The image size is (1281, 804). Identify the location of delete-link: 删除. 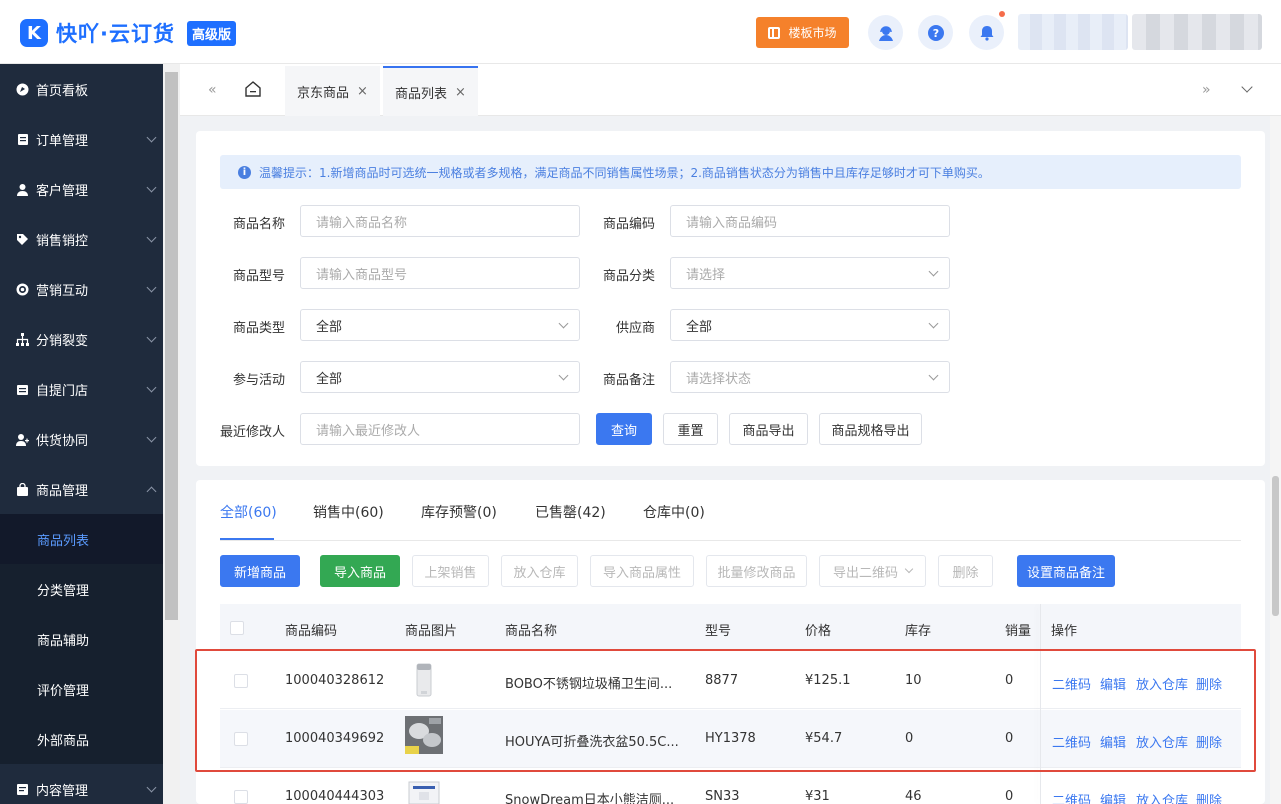
(1209, 797).